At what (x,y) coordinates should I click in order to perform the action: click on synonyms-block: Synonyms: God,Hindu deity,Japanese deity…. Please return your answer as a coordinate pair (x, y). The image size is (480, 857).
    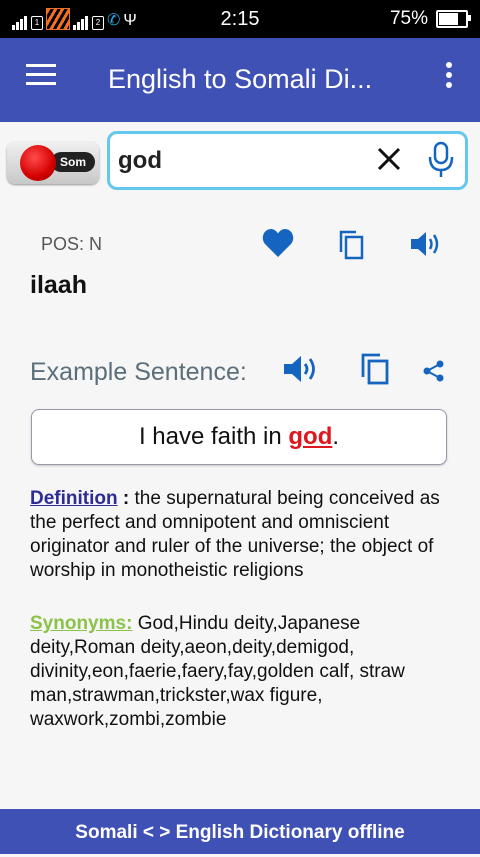
    Looking at the image, I should click on (240, 672).